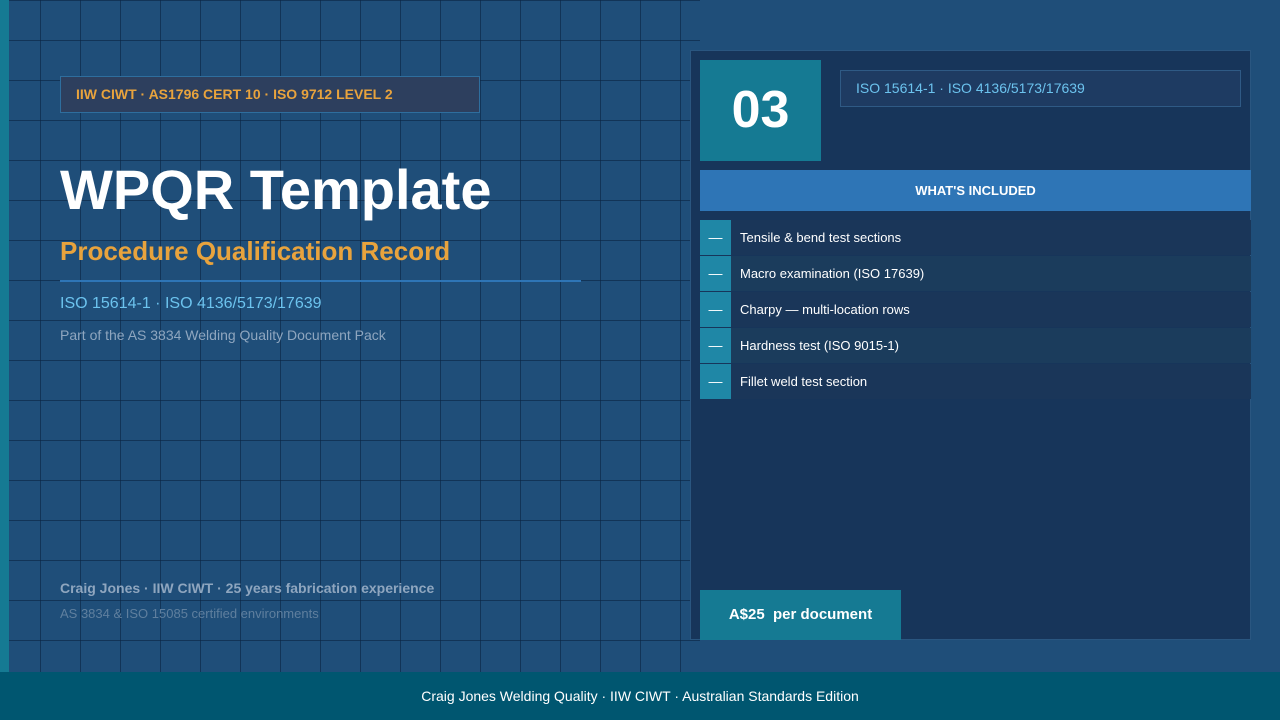 This screenshot has width=1280, height=720. I want to click on list-item-label: Tensile & bend test sections, so click(821, 237).